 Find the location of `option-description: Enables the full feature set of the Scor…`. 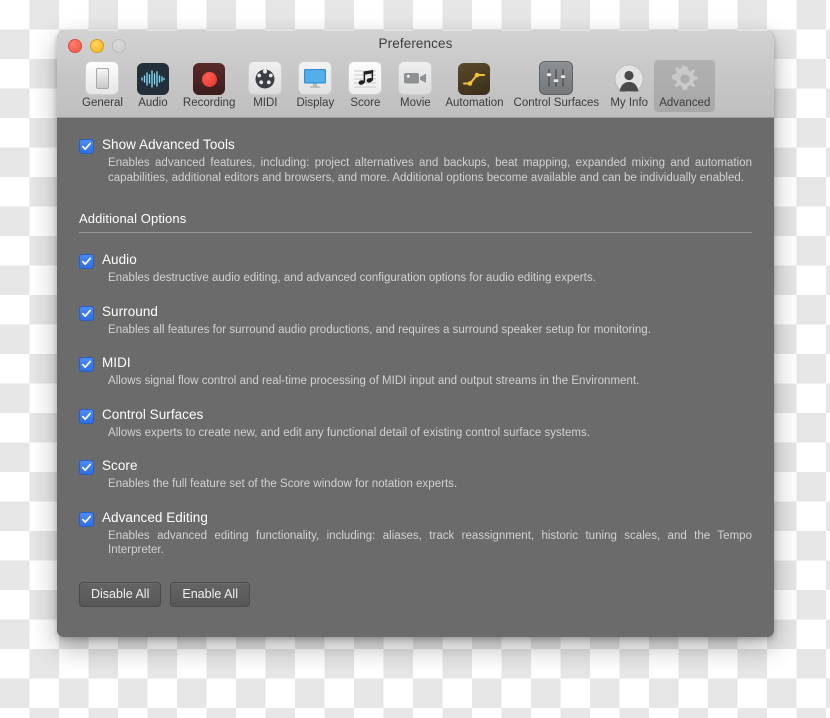

option-description: Enables the full feature set of the Scor… is located at coordinates (283, 484).